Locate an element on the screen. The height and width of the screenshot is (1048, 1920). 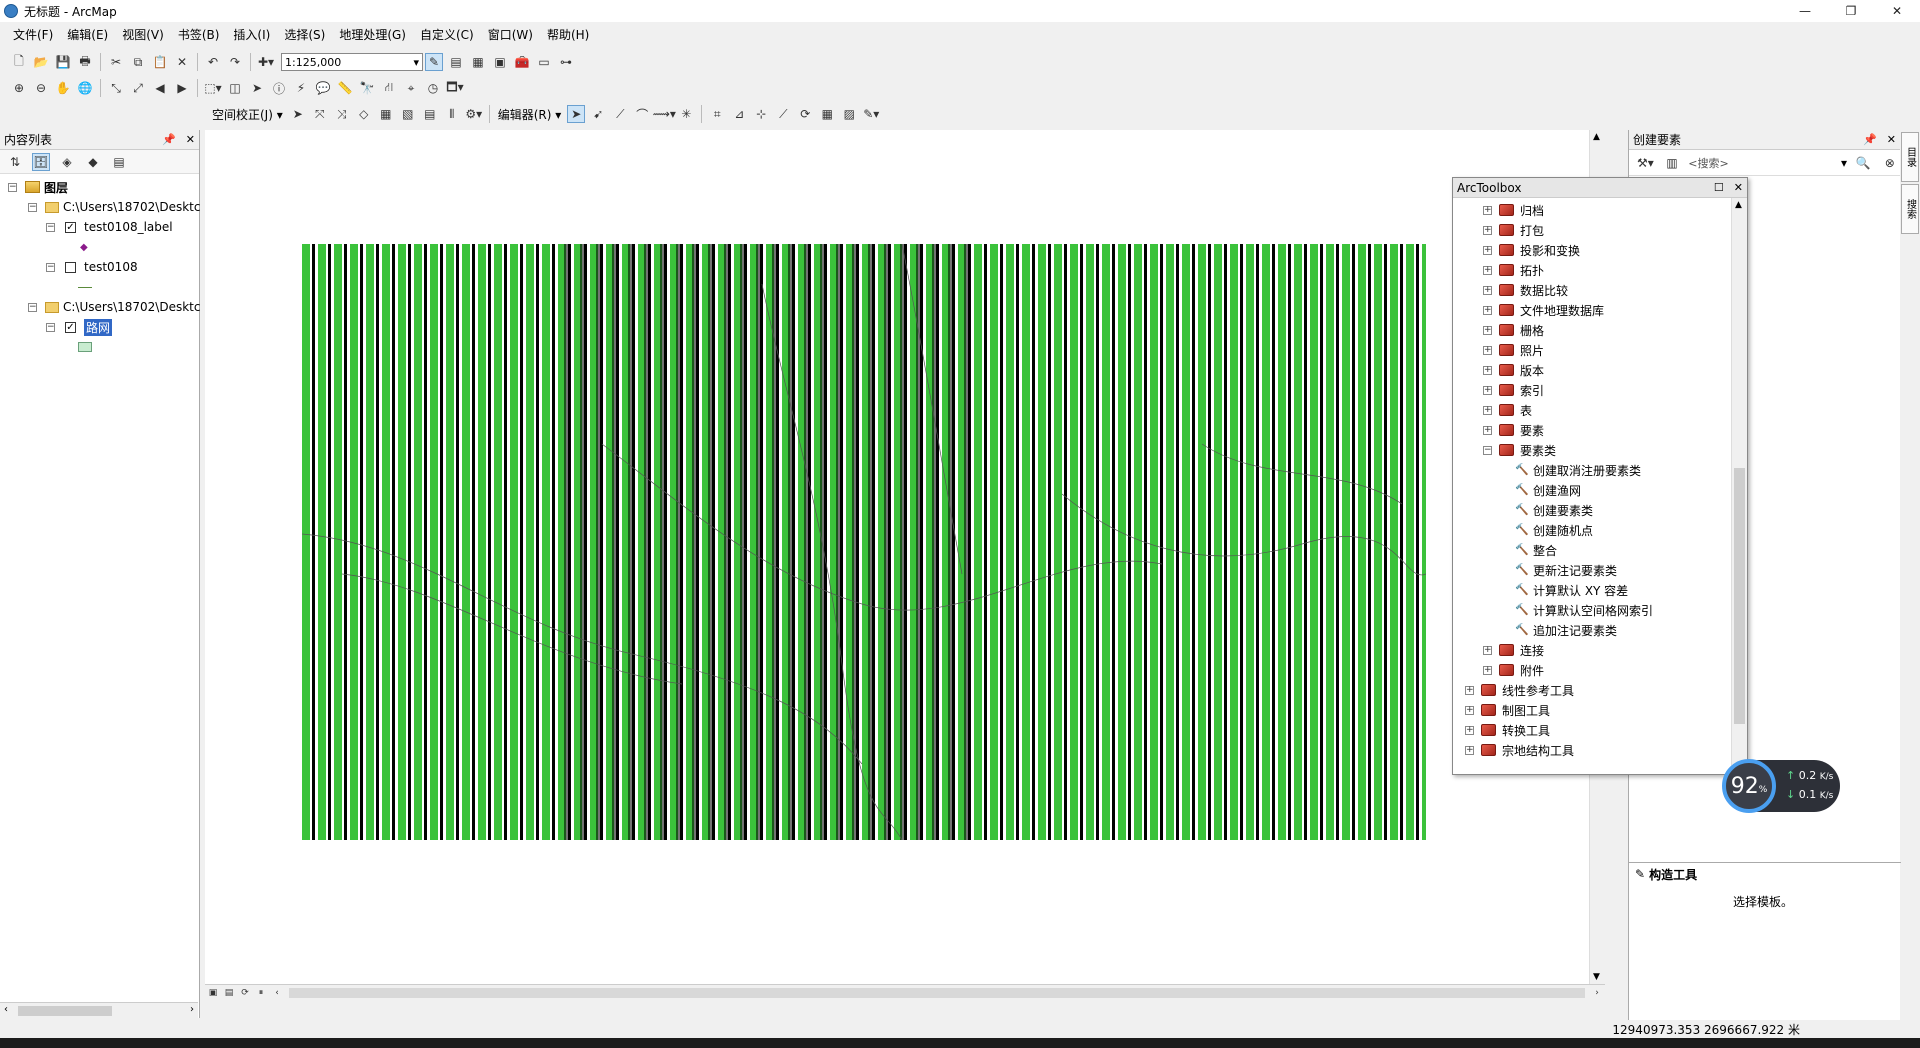
data-view-icon: ▣ is located at coordinates (213, 993).